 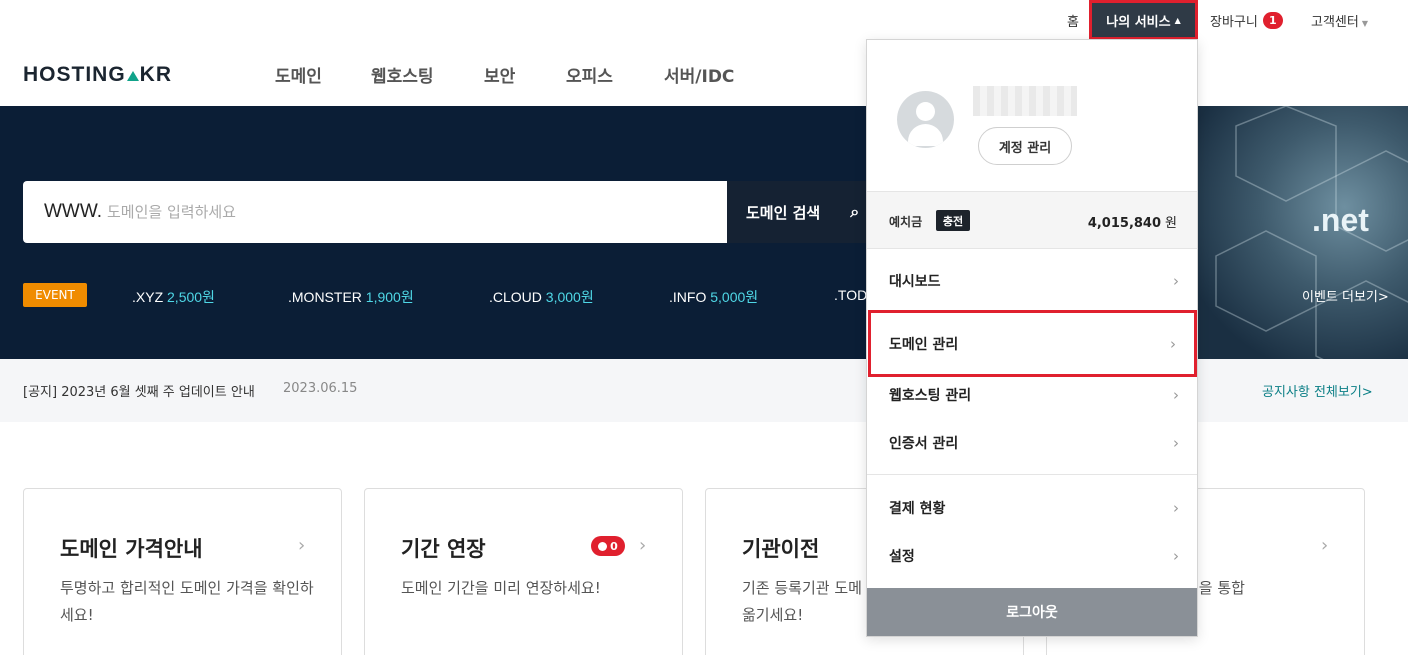 What do you see at coordinates (1032, 612) in the screenshot?
I see `logout-button: 로그아웃` at bounding box center [1032, 612].